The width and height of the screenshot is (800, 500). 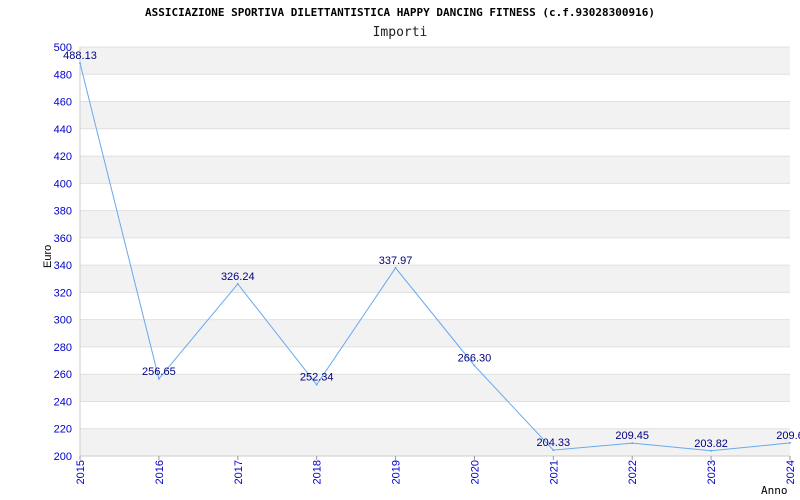 I want to click on x-tick-label: 2024, so click(x=791, y=472).